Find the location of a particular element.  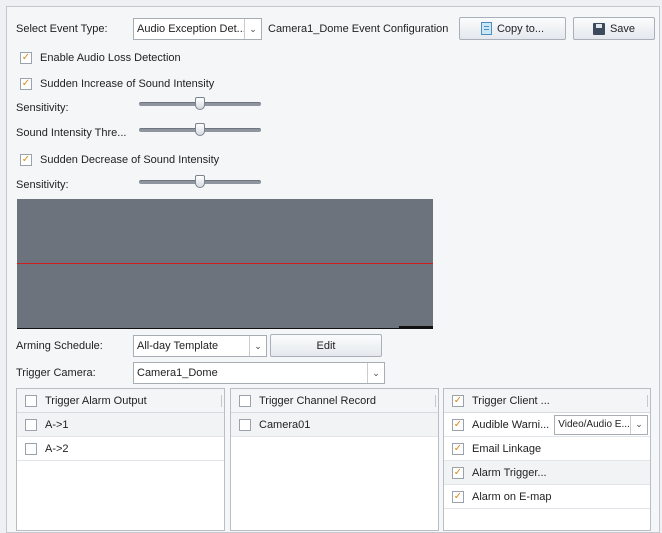

save-button: Save is located at coordinates (614, 28).